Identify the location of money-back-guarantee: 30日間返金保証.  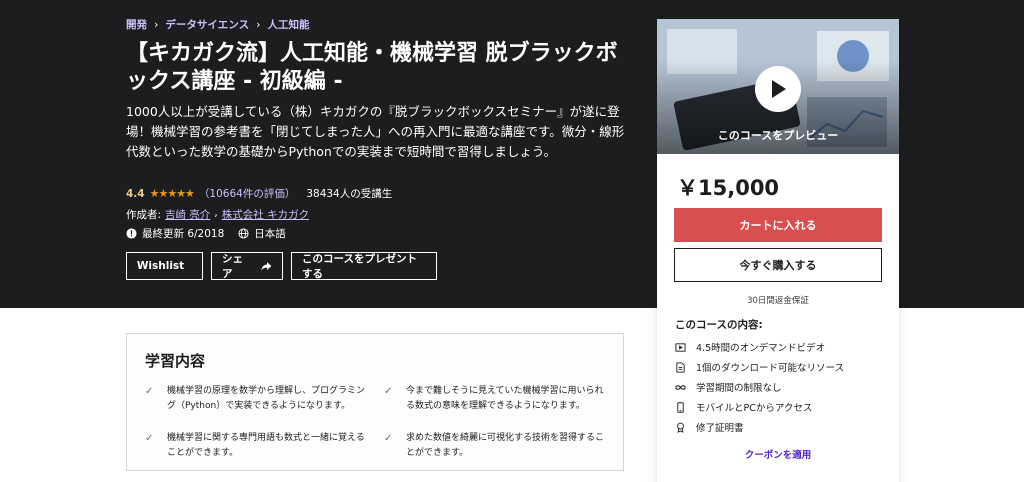
(778, 301).